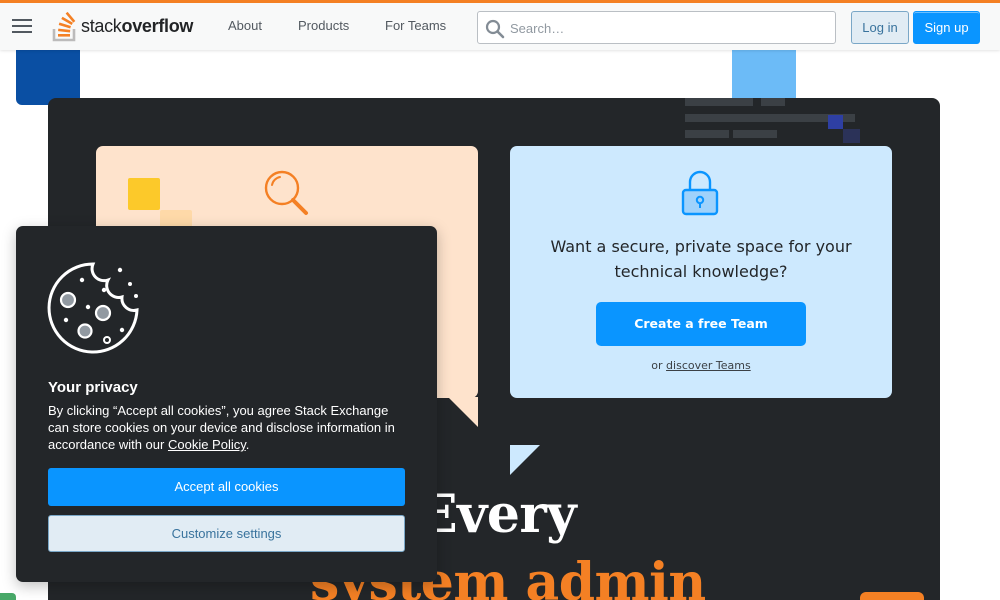  I want to click on search-card-tail, so click(463, 412).